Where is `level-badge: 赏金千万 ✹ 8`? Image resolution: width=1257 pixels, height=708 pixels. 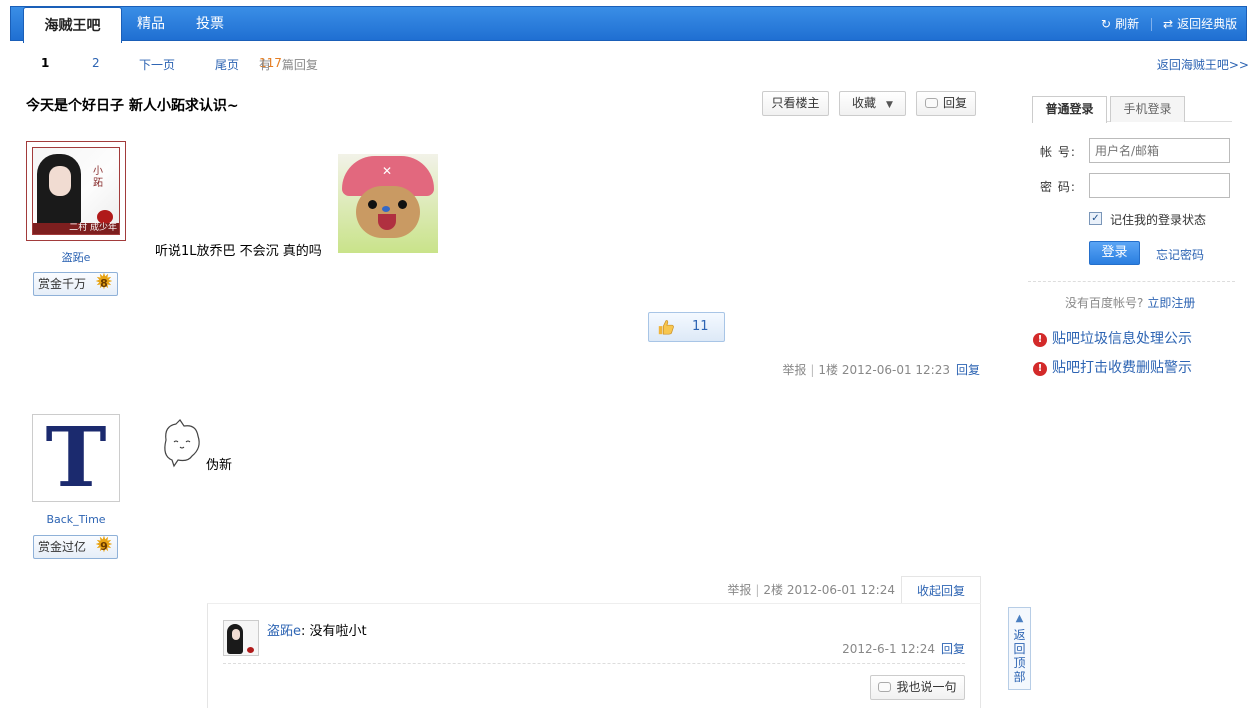 level-badge: 赏金千万 ✹ 8 is located at coordinates (75, 284).